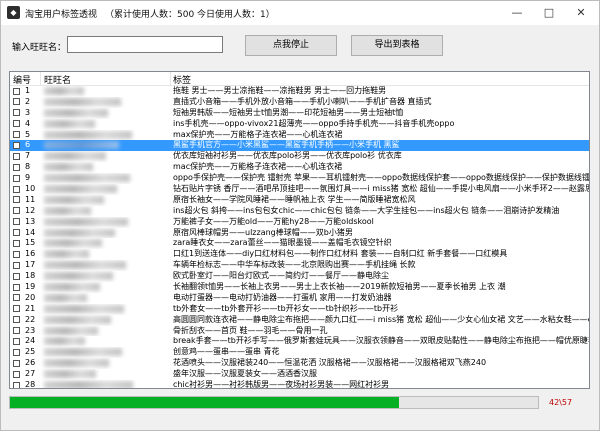 This screenshot has height=431, width=600. What do you see at coordinates (299, 374) in the screenshot?
I see `table-row: 27 盛年汉服——汉服夏装女——酒酒香汉服` at bounding box center [299, 374].